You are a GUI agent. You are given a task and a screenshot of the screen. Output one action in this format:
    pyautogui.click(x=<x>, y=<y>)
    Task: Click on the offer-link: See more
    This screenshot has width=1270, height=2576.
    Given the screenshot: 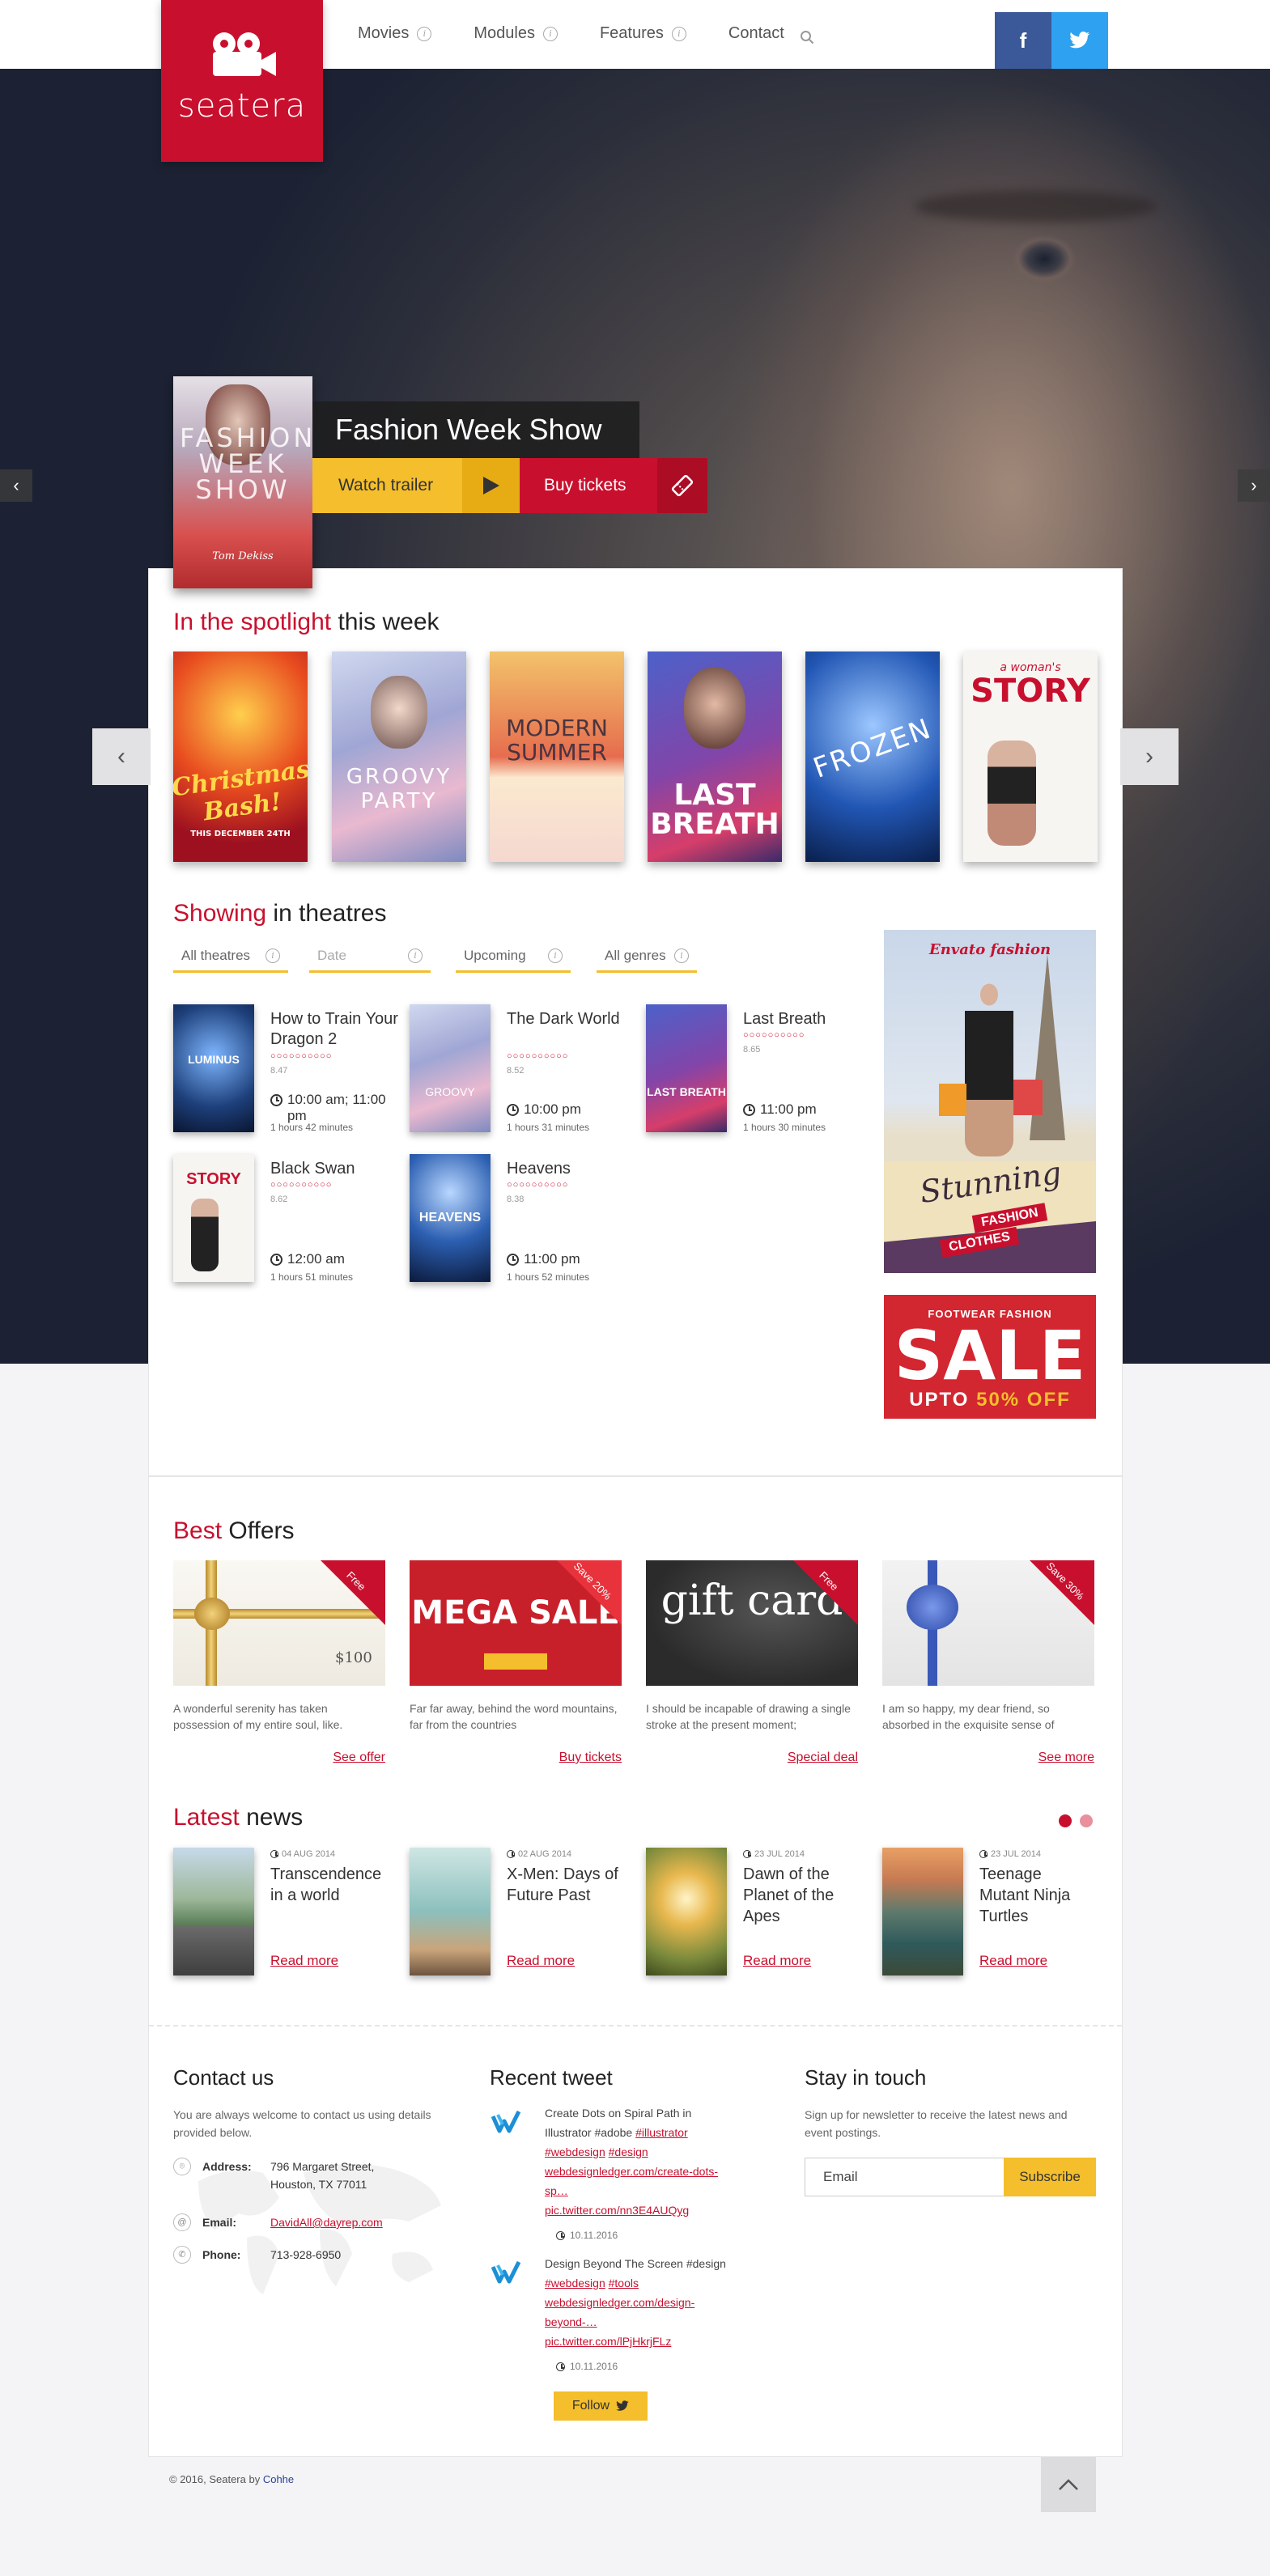 What is the action you would take?
    pyautogui.click(x=1066, y=1758)
    